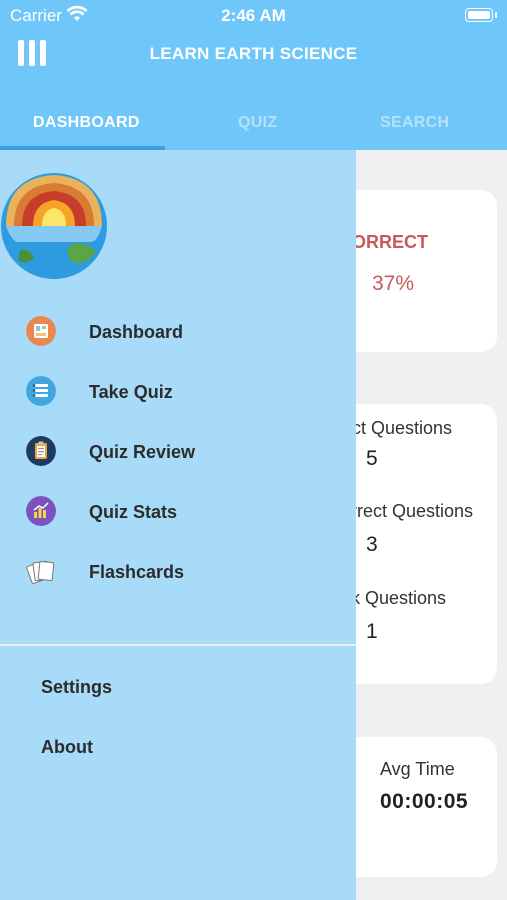 The image size is (507, 900). I want to click on correct-questions-value: 5, so click(372, 458).